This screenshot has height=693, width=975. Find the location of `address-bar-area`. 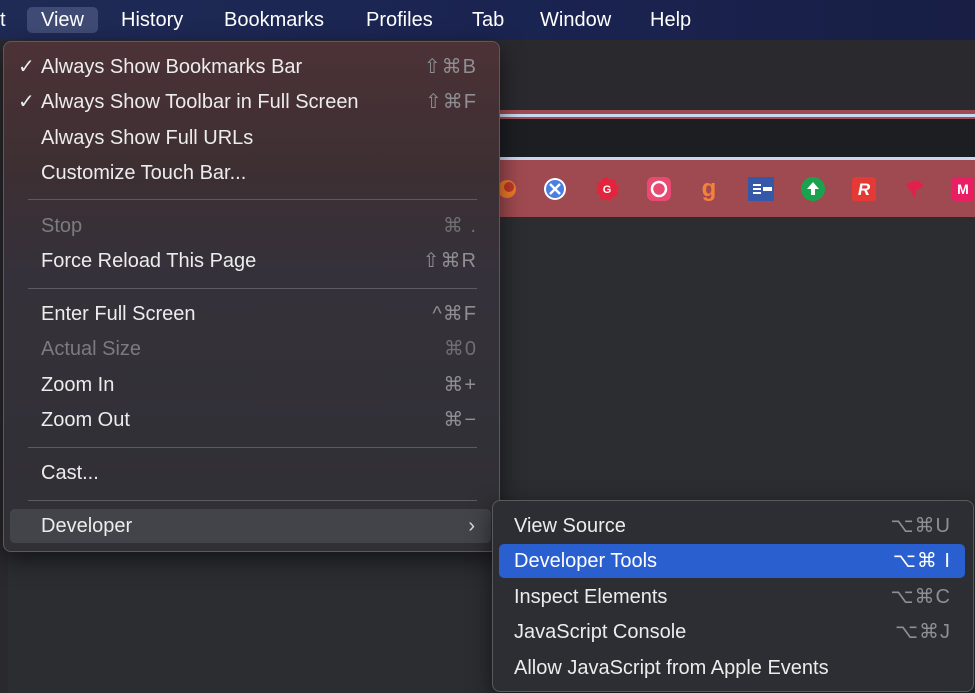

address-bar-area is located at coordinates (732, 136).